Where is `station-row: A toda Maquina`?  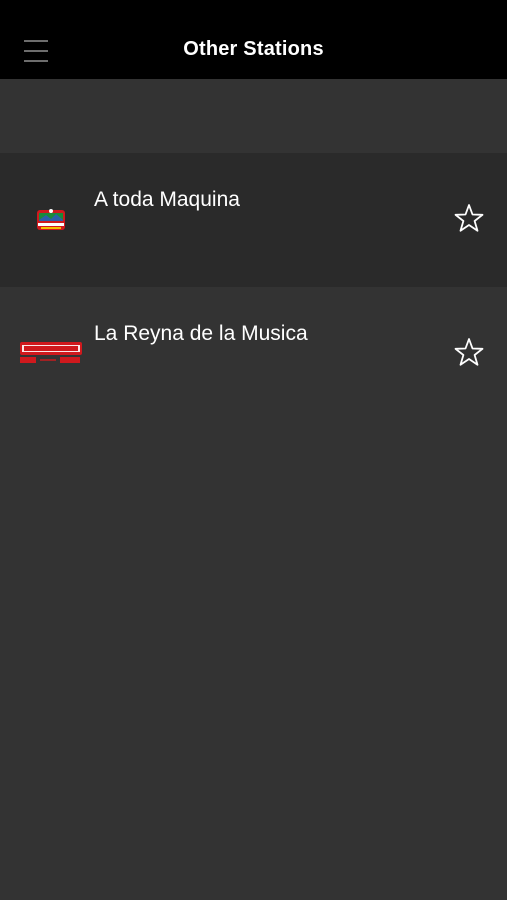
station-row: A toda Maquina is located at coordinates (253, 220).